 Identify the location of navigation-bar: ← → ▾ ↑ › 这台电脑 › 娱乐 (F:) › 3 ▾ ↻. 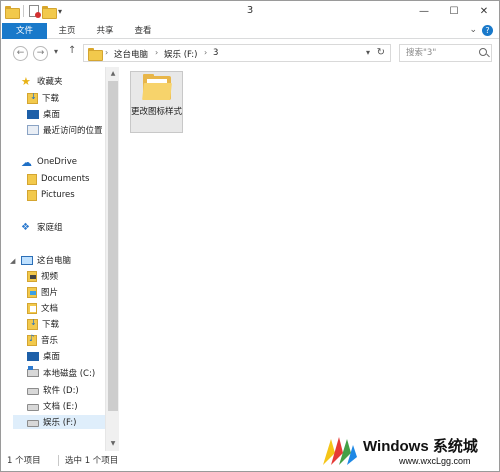
(250, 53).